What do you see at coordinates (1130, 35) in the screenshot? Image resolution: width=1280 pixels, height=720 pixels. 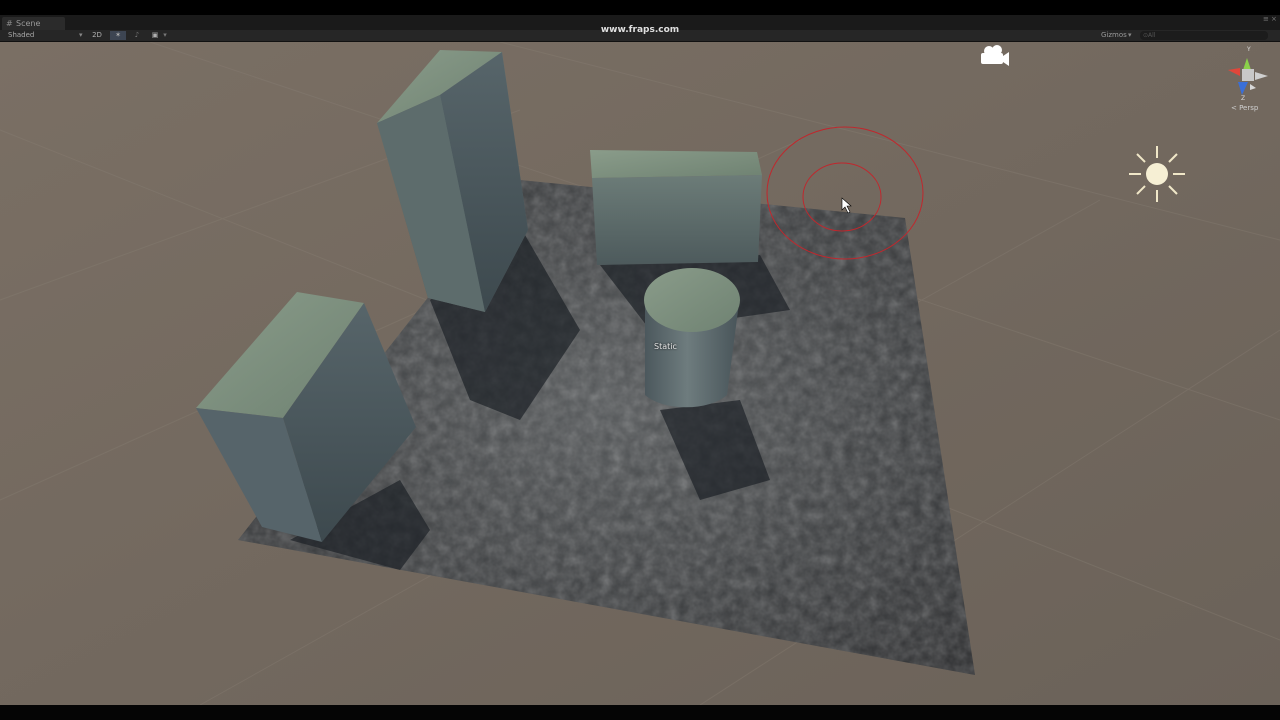 I see `gizmos-chevron-icon: ▾` at bounding box center [1130, 35].